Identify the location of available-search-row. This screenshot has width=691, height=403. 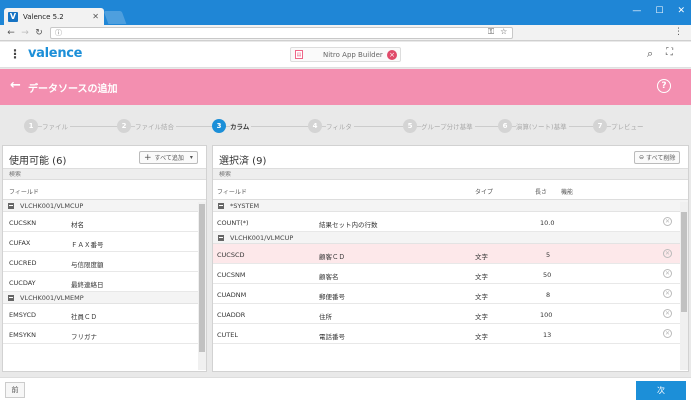
(104, 174).